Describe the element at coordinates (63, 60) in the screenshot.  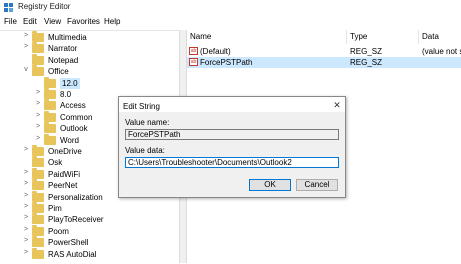
I see `tree-node-label: Notepad` at that location.